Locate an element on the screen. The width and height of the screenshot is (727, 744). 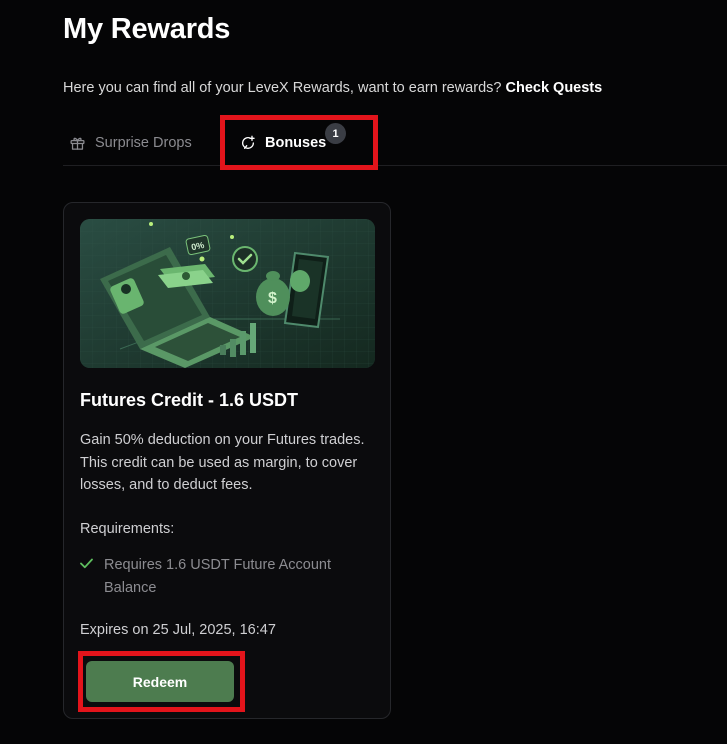
reward-title: Futures Credit - 1.6 USDT is located at coordinates (189, 400).